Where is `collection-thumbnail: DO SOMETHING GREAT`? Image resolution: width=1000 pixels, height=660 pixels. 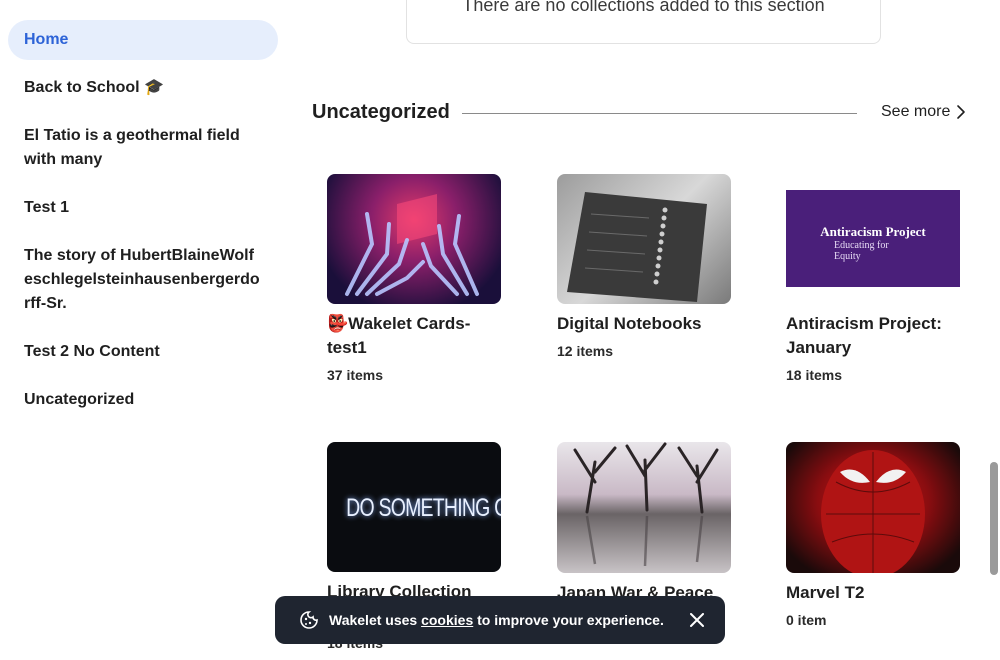
collection-thumbnail: DO SOMETHING GREAT is located at coordinates (414, 507).